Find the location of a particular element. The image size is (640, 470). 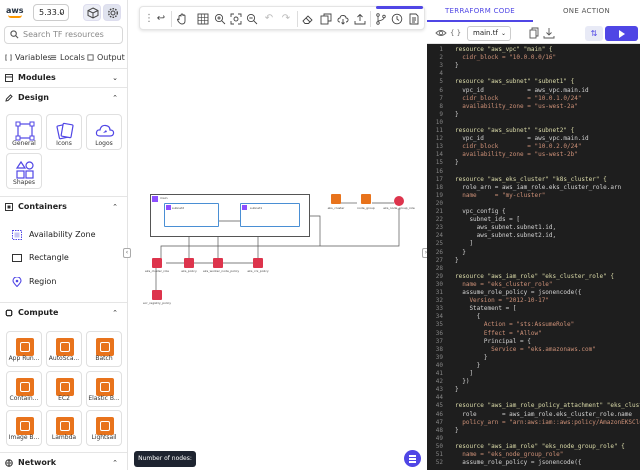

code-line: 1 resource "aws_vpc" "main" { is located at coordinates (533, 50).